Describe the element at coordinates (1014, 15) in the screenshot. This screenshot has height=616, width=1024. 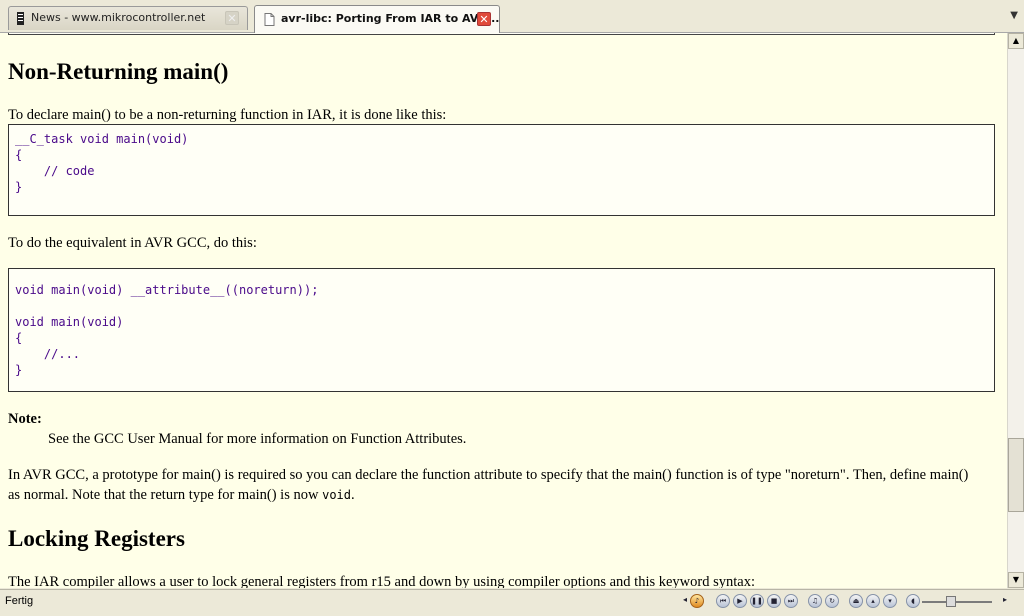
I see `tab-list-dropdown-icon: ▼` at that location.